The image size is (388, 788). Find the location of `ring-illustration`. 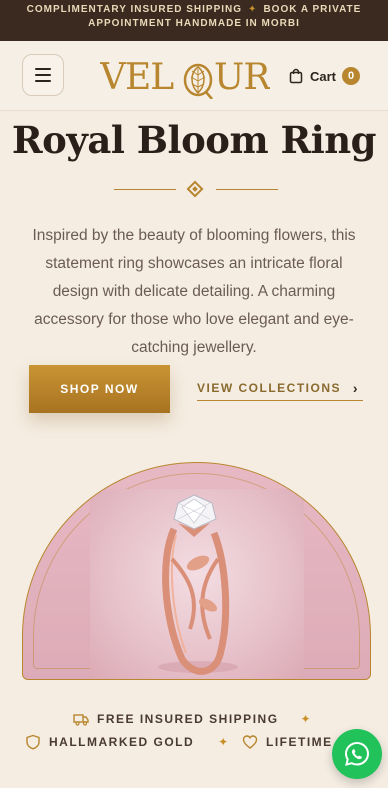

ring-illustration is located at coordinates (198, 584).